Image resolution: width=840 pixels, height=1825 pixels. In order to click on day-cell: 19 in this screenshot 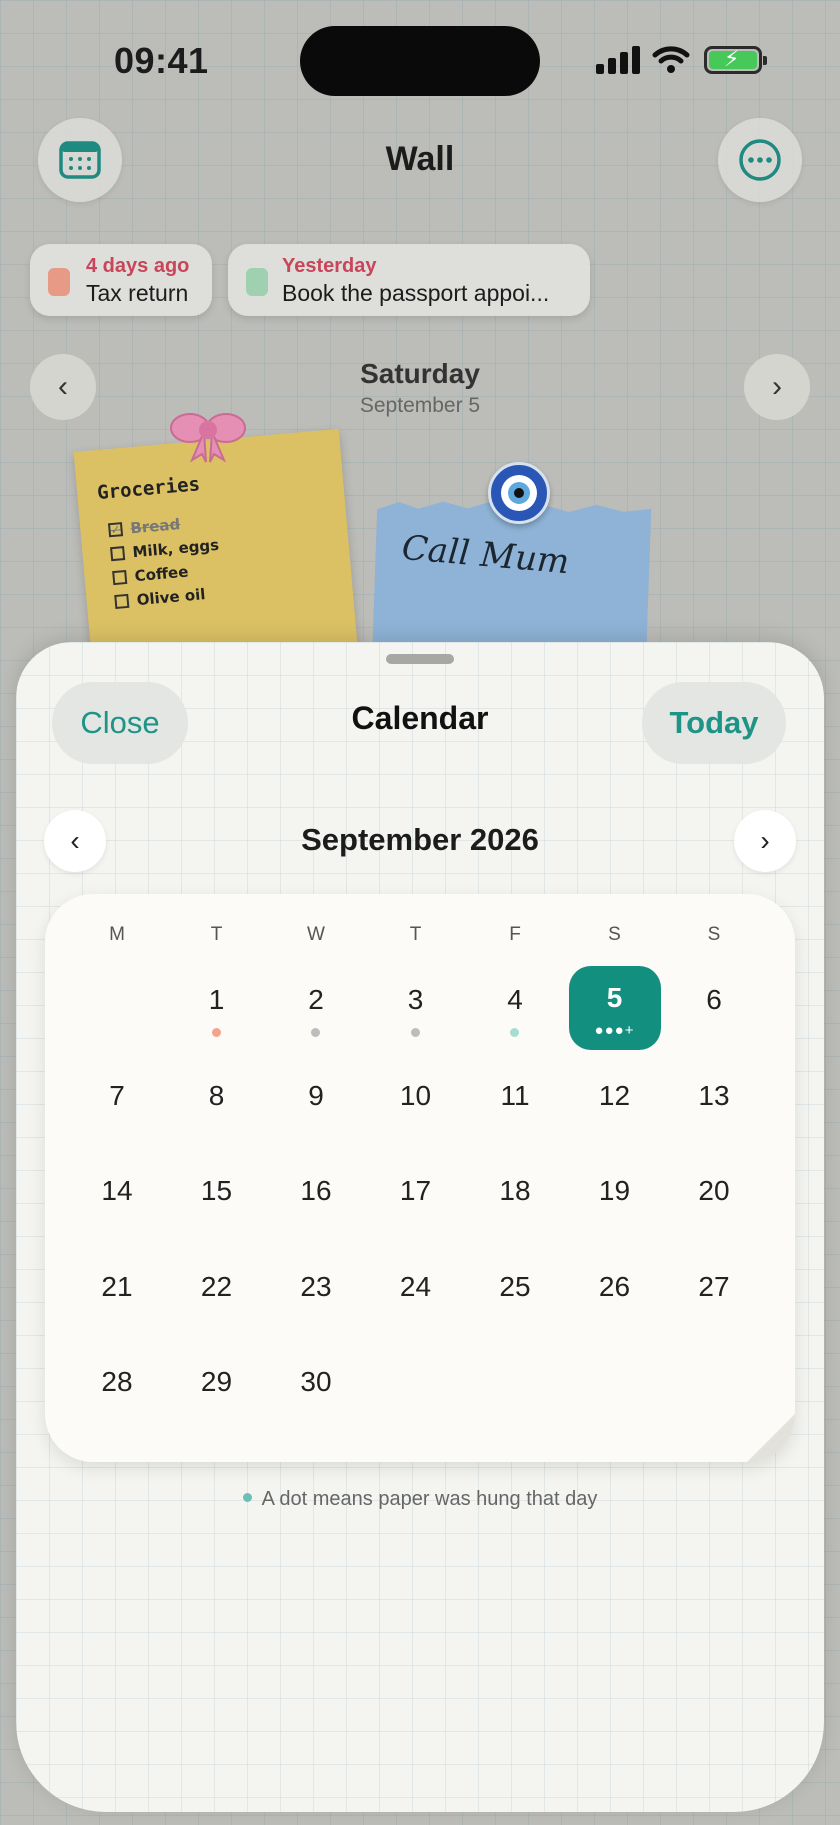, I will do `click(615, 1191)`.